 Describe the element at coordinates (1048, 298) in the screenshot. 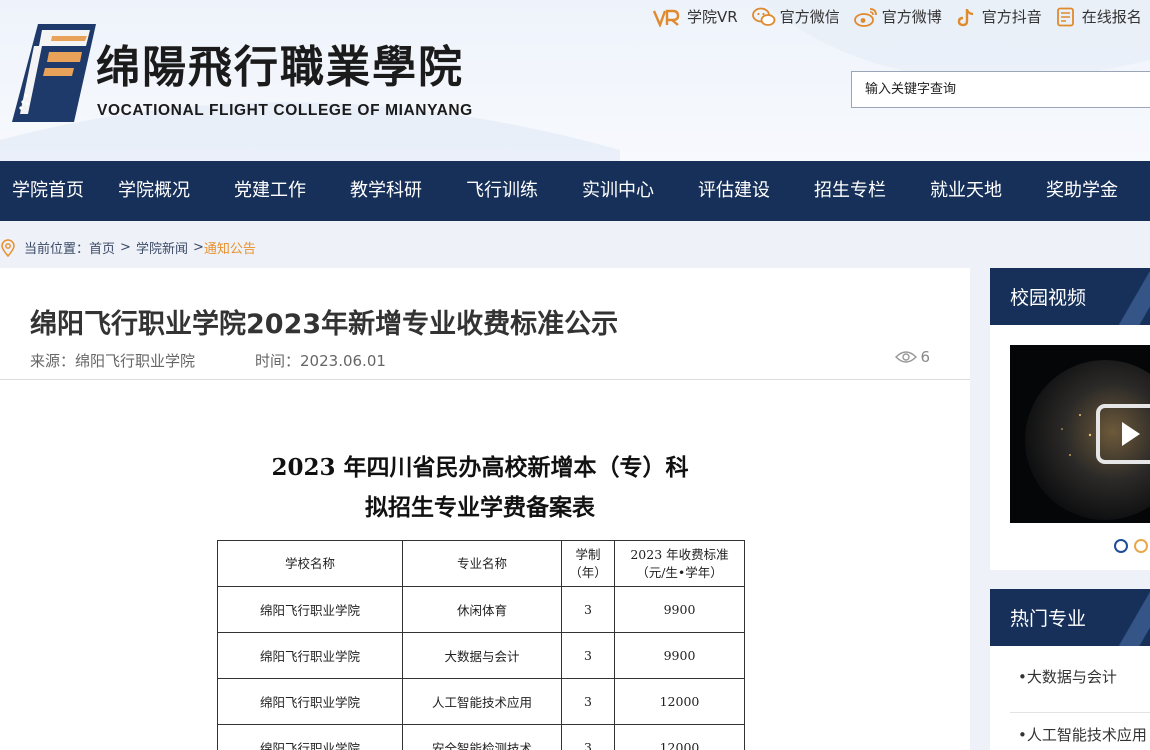

I see `campus-video-title: 校园视频` at that location.